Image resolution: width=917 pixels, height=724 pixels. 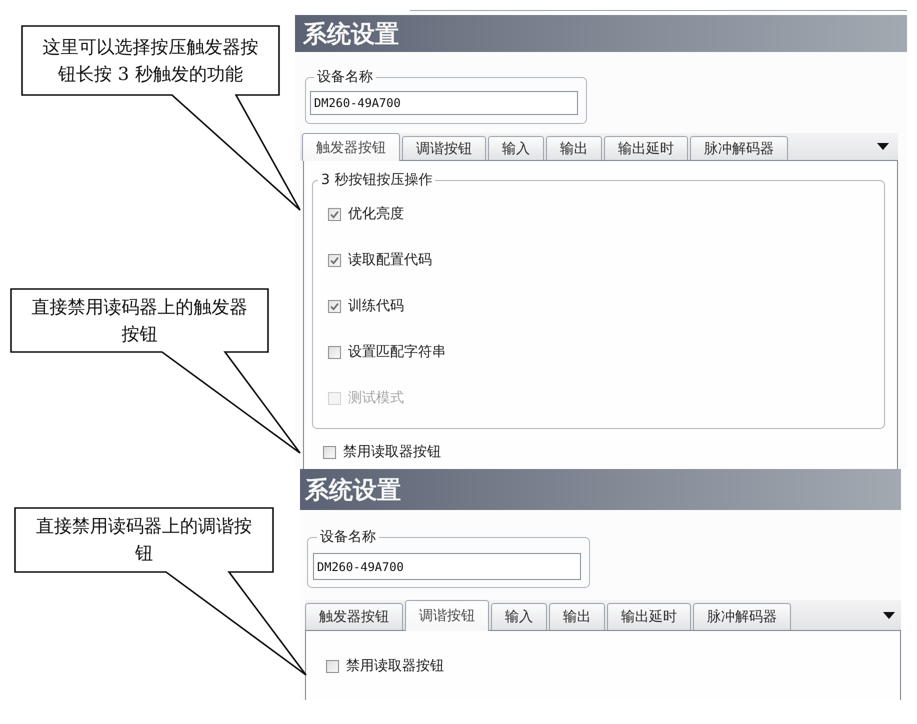 I want to click on callout-text: 直接禁用读码器上的触发器按钮, so click(x=139, y=321).